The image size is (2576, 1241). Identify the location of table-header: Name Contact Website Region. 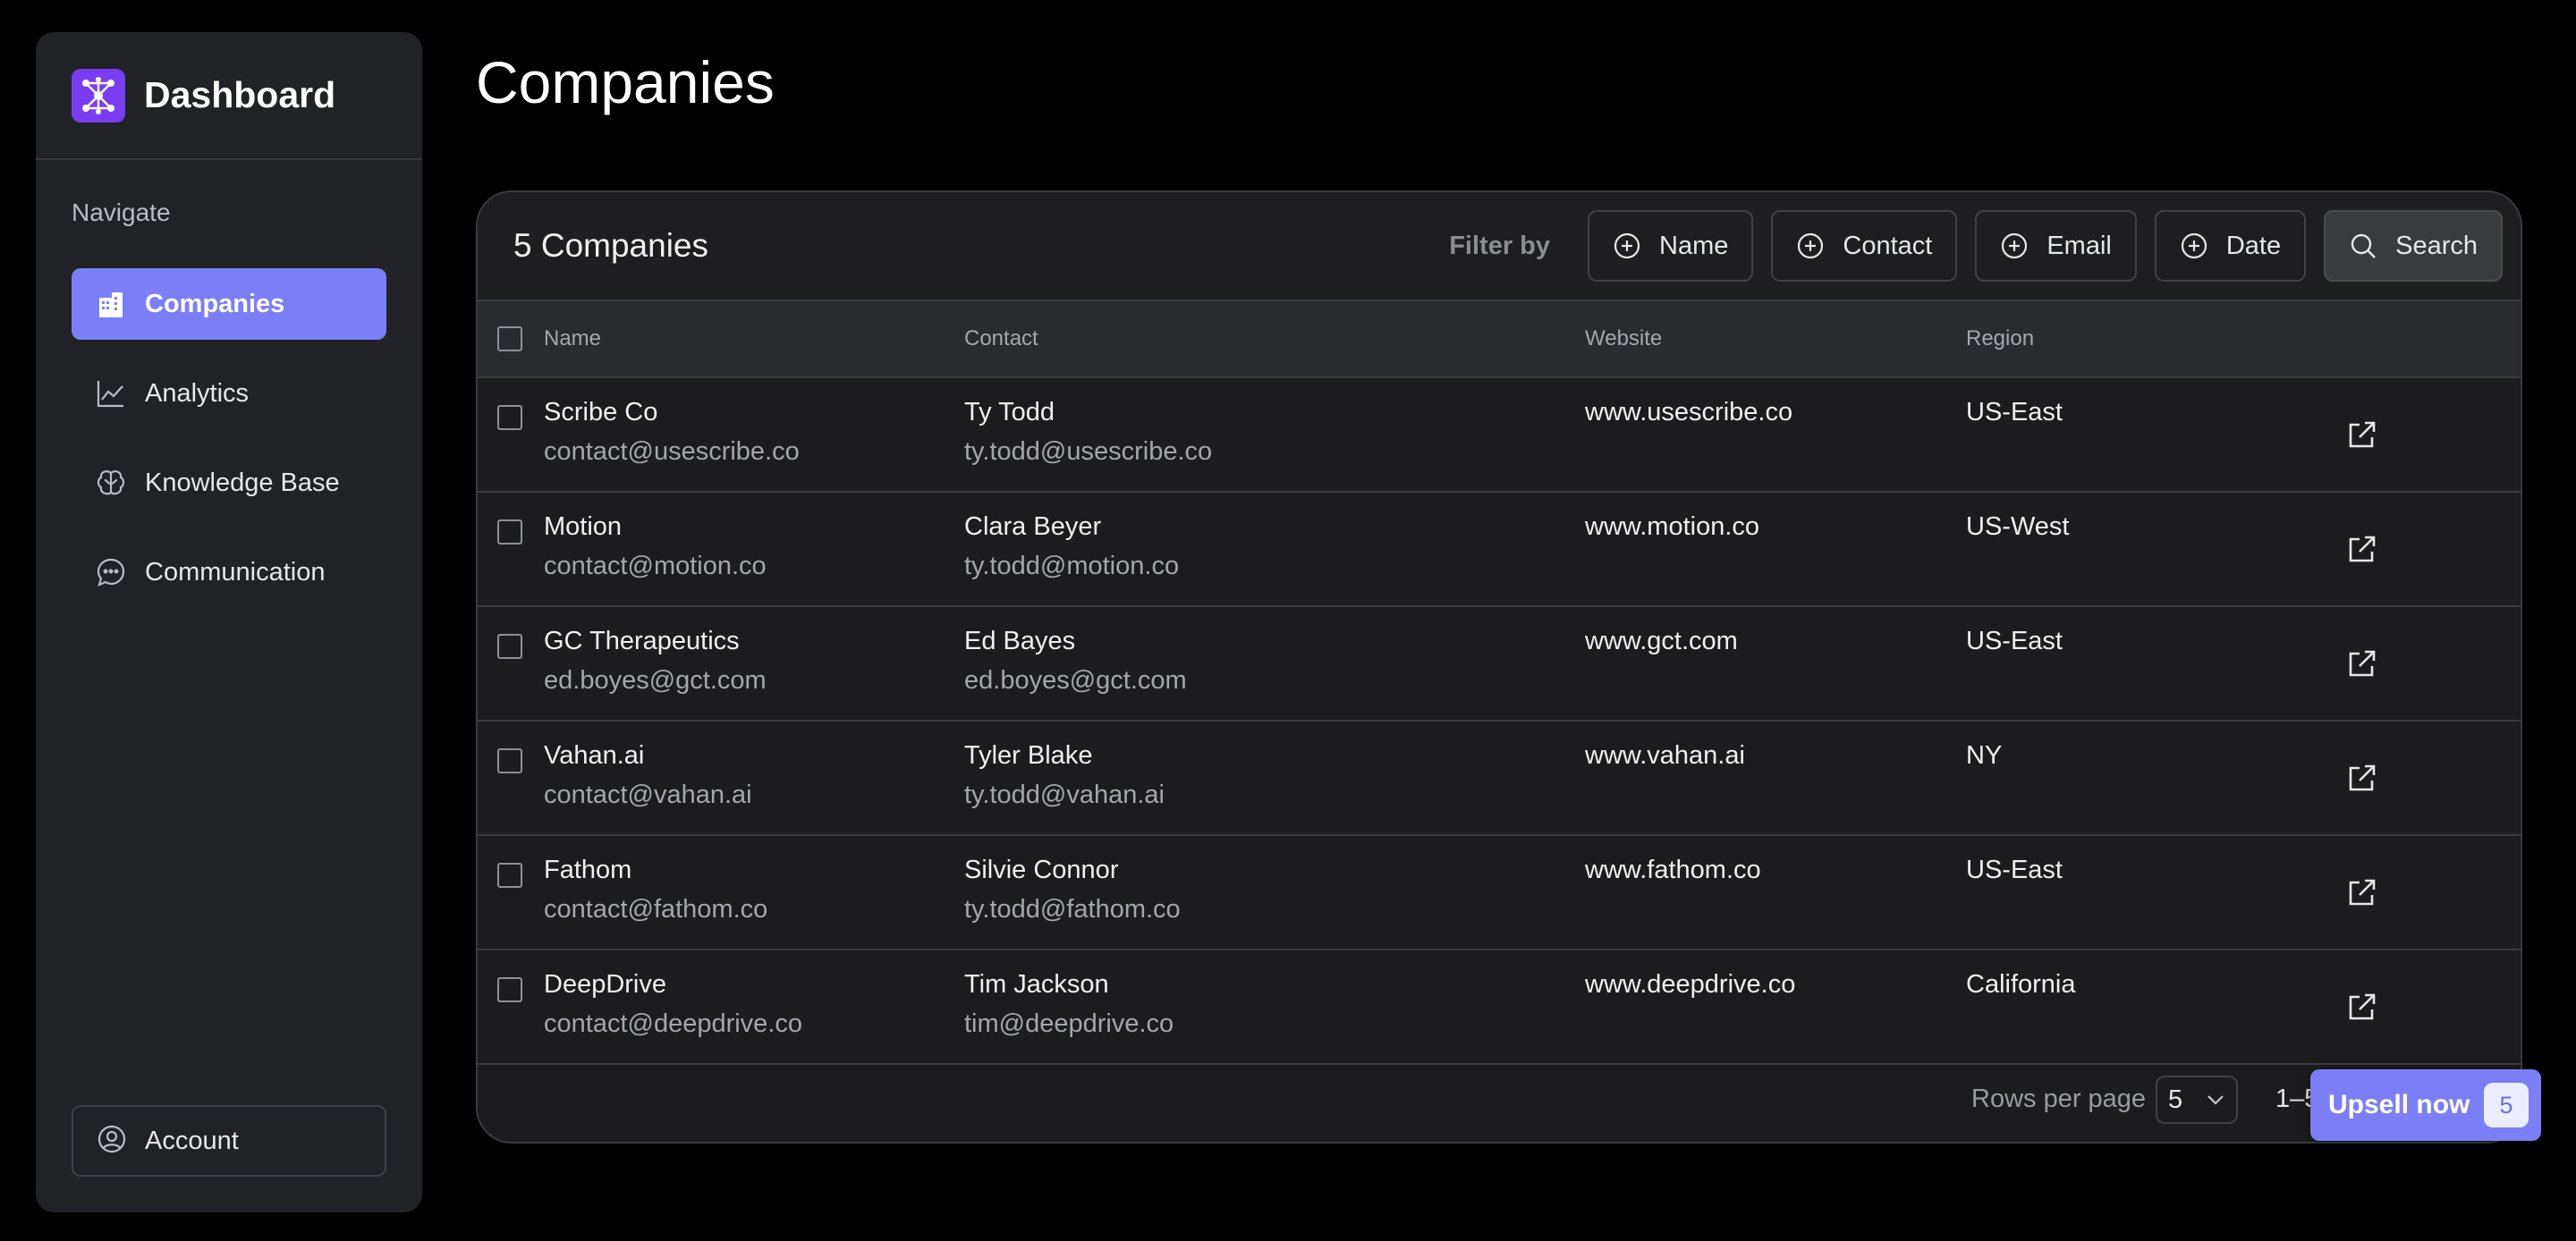
(1499, 339).